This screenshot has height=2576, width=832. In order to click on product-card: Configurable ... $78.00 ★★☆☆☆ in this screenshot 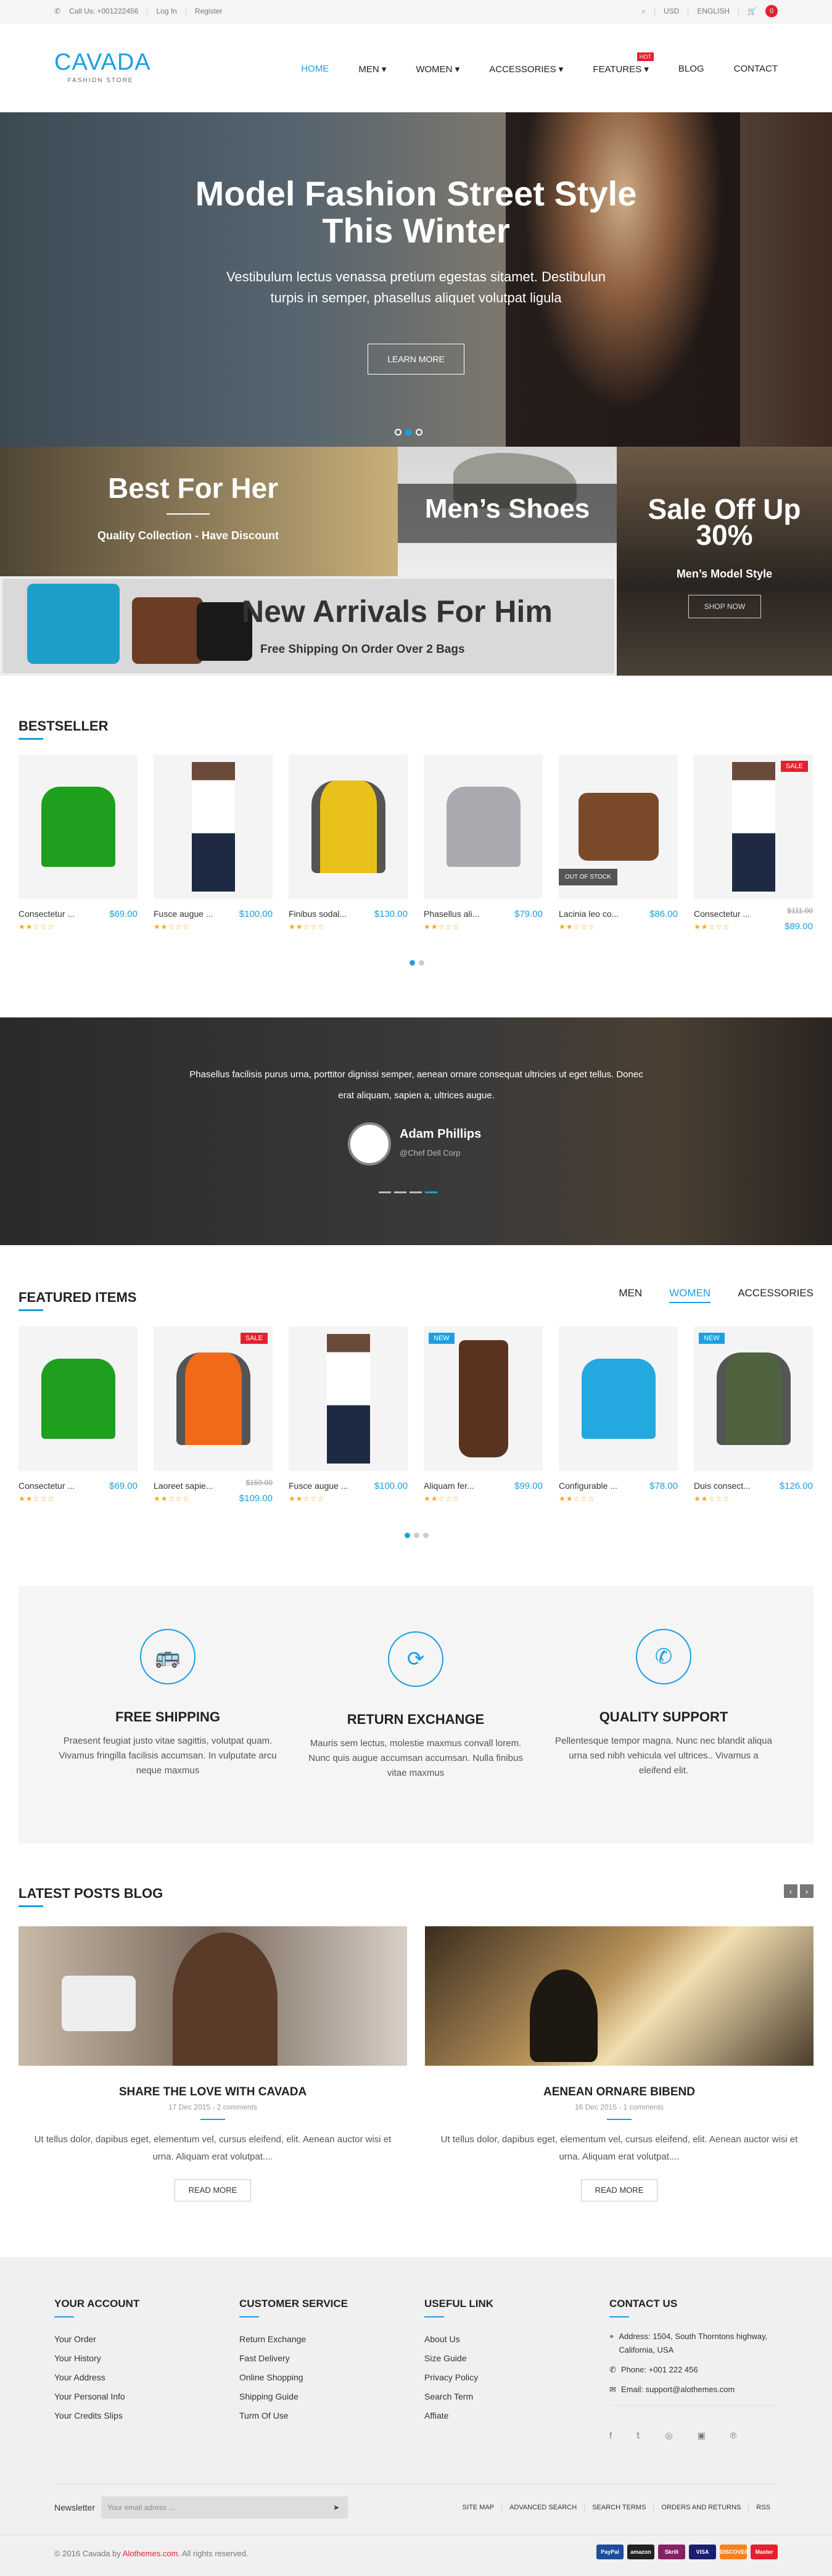, I will do `click(619, 1415)`.